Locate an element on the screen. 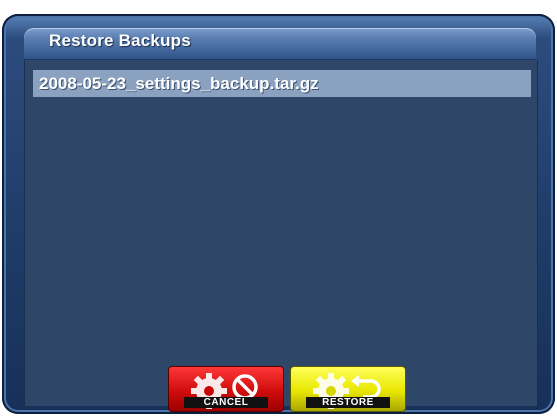 Image resolution: width=557 pixels, height=416 pixels. backup-list-item: 2008-05-23_settings_backup.tar.gz is located at coordinates (282, 83).